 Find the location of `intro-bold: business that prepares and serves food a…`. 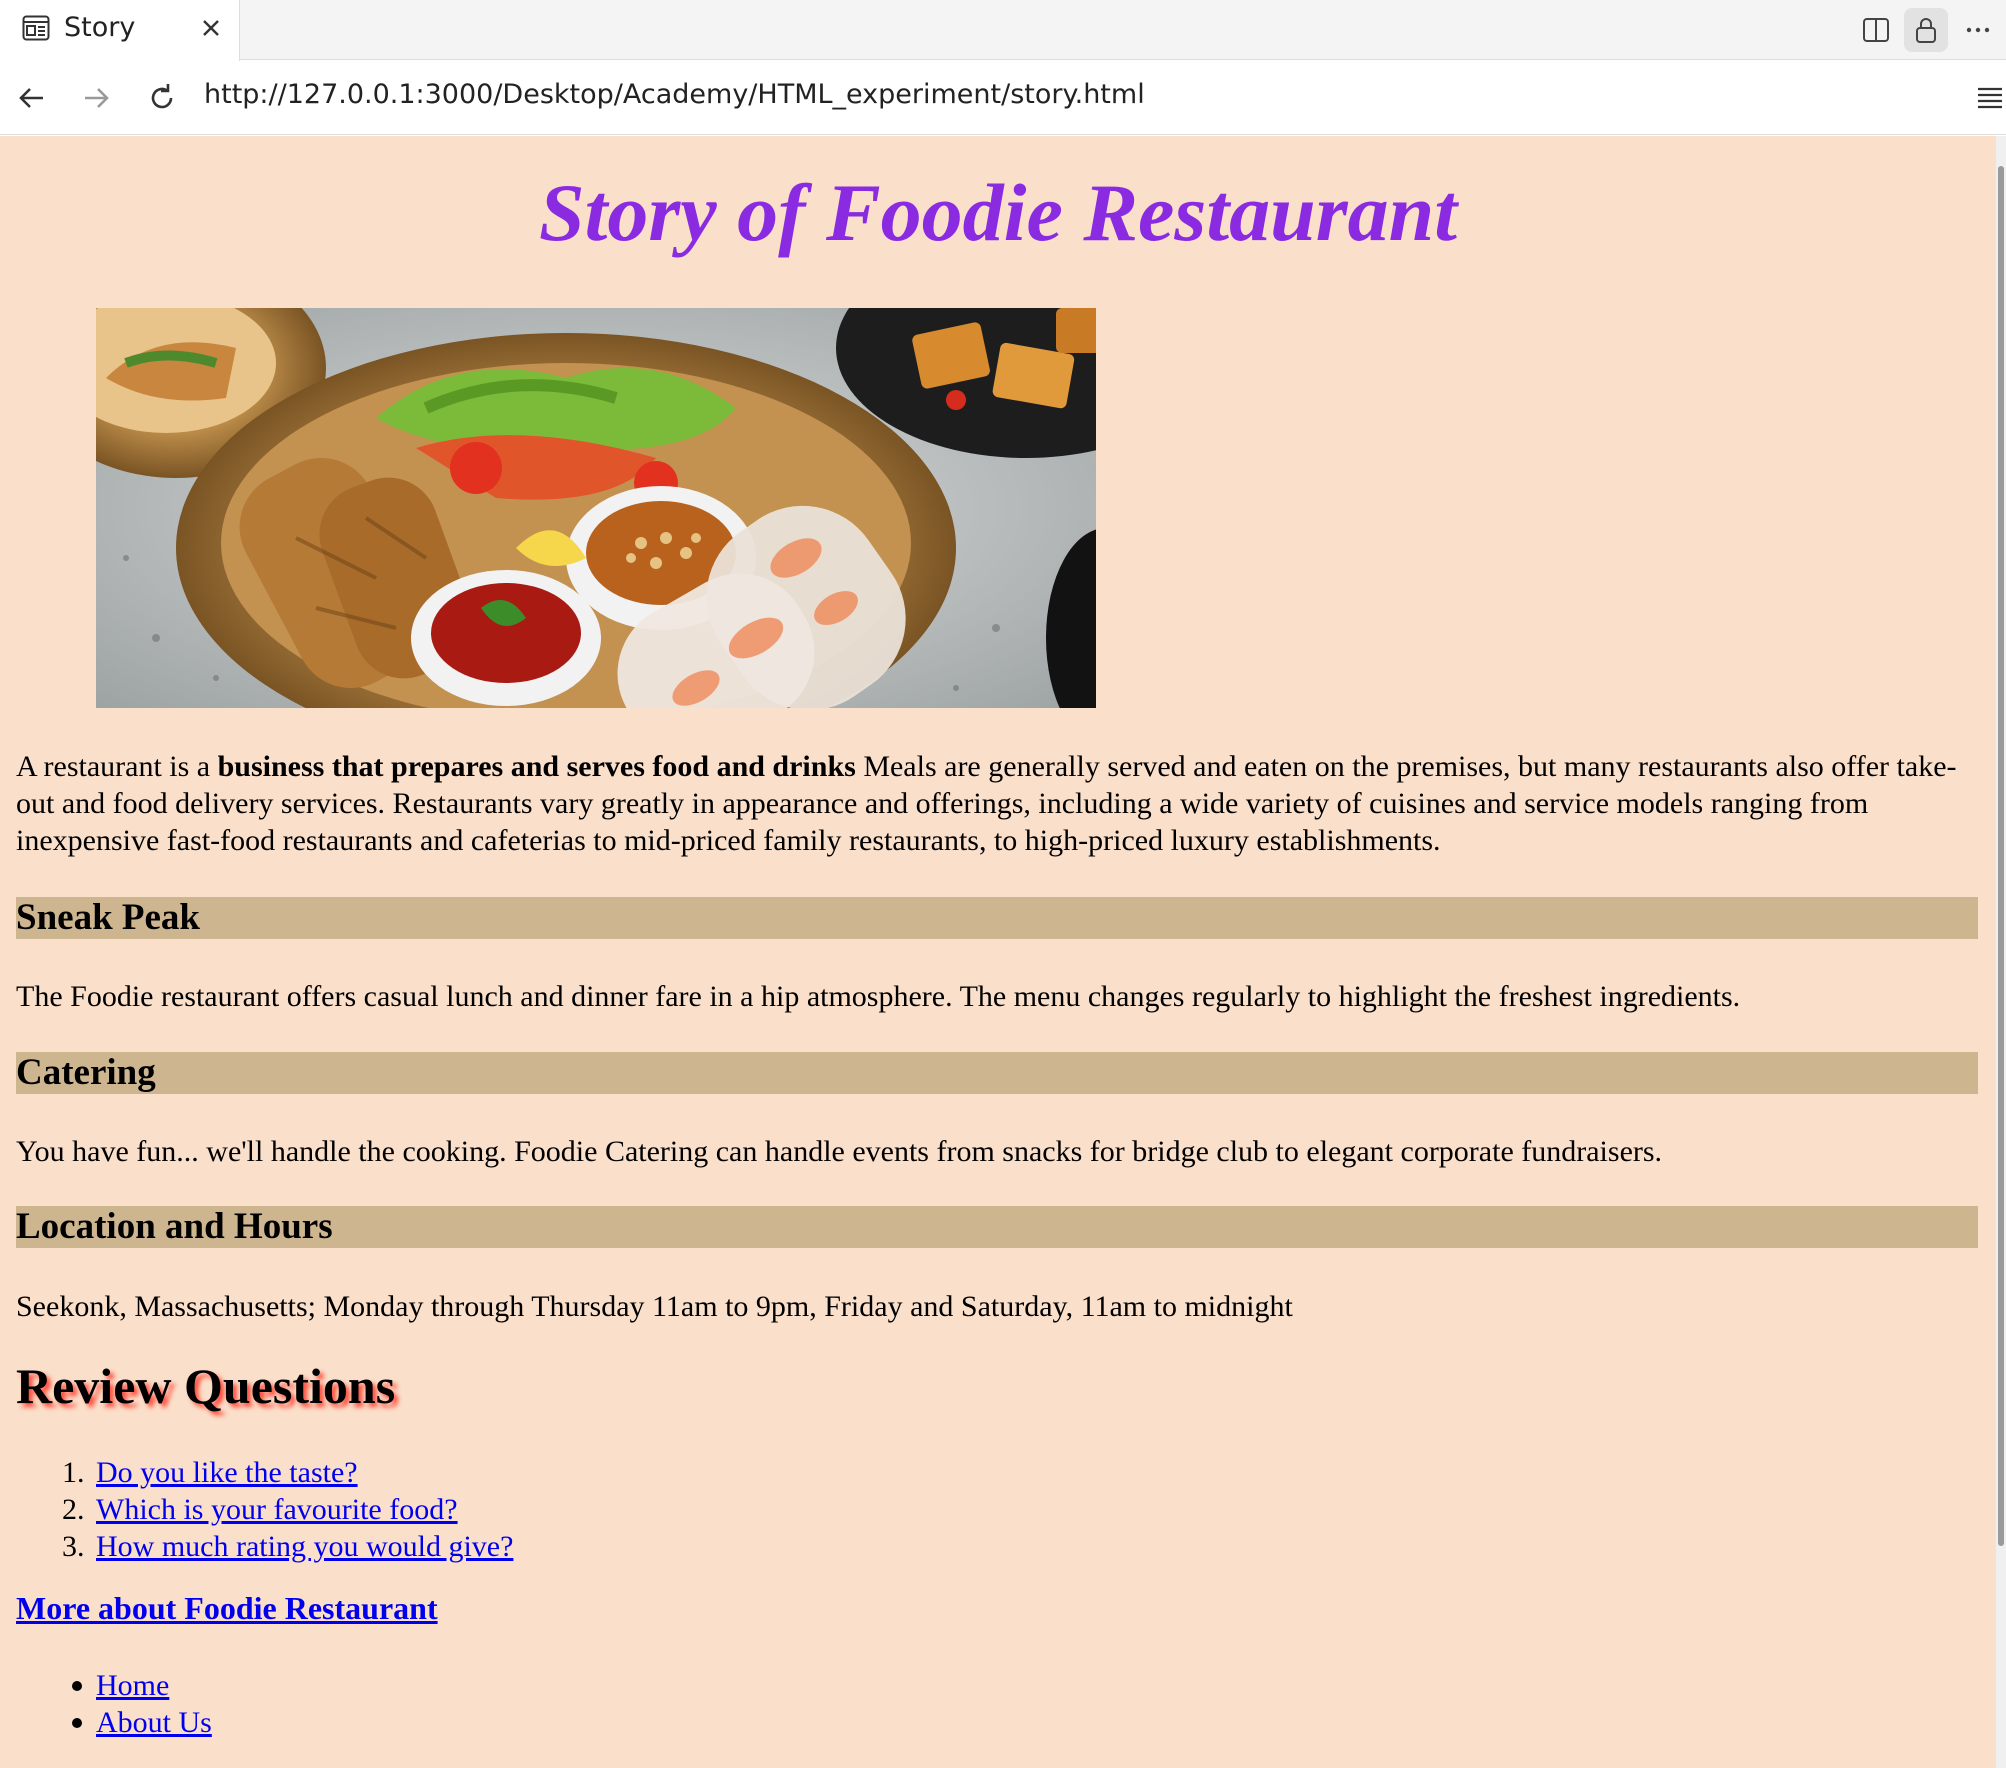

intro-bold: business that prepares and serves food a… is located at coordinates (536, 766).